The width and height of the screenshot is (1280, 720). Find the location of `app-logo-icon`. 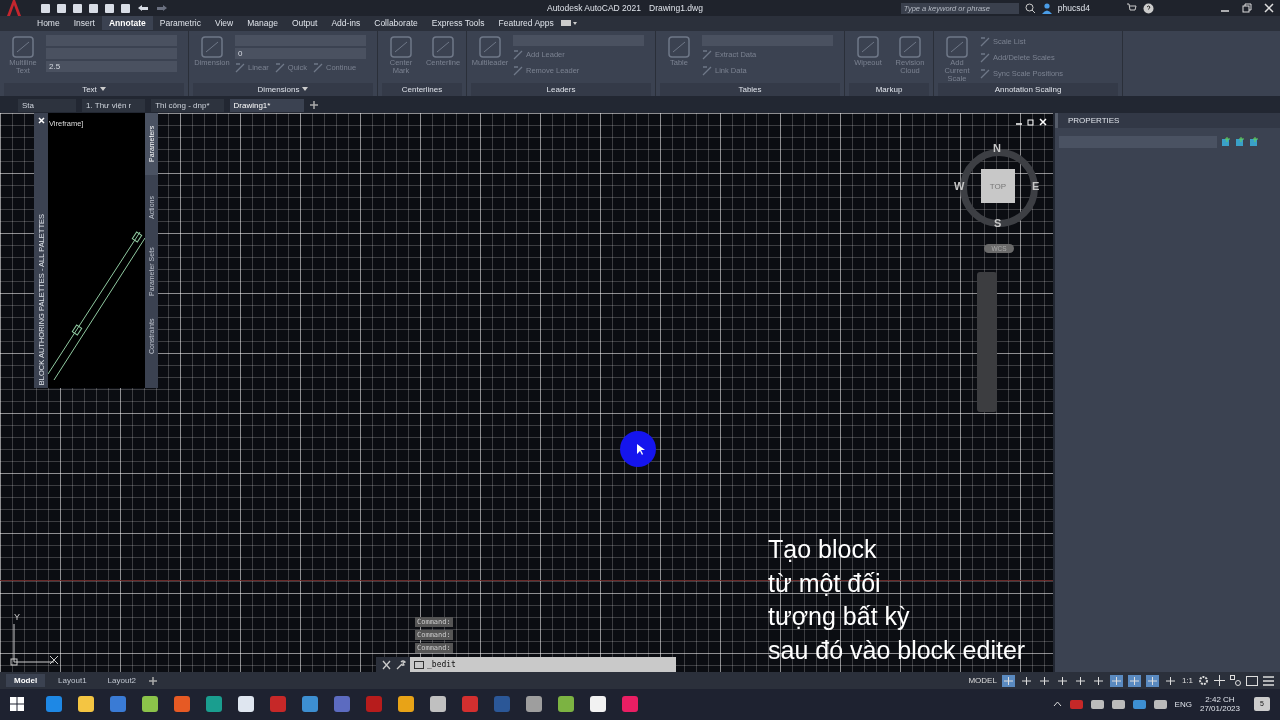

app-logo-icon is located at coordinates (14, 8).